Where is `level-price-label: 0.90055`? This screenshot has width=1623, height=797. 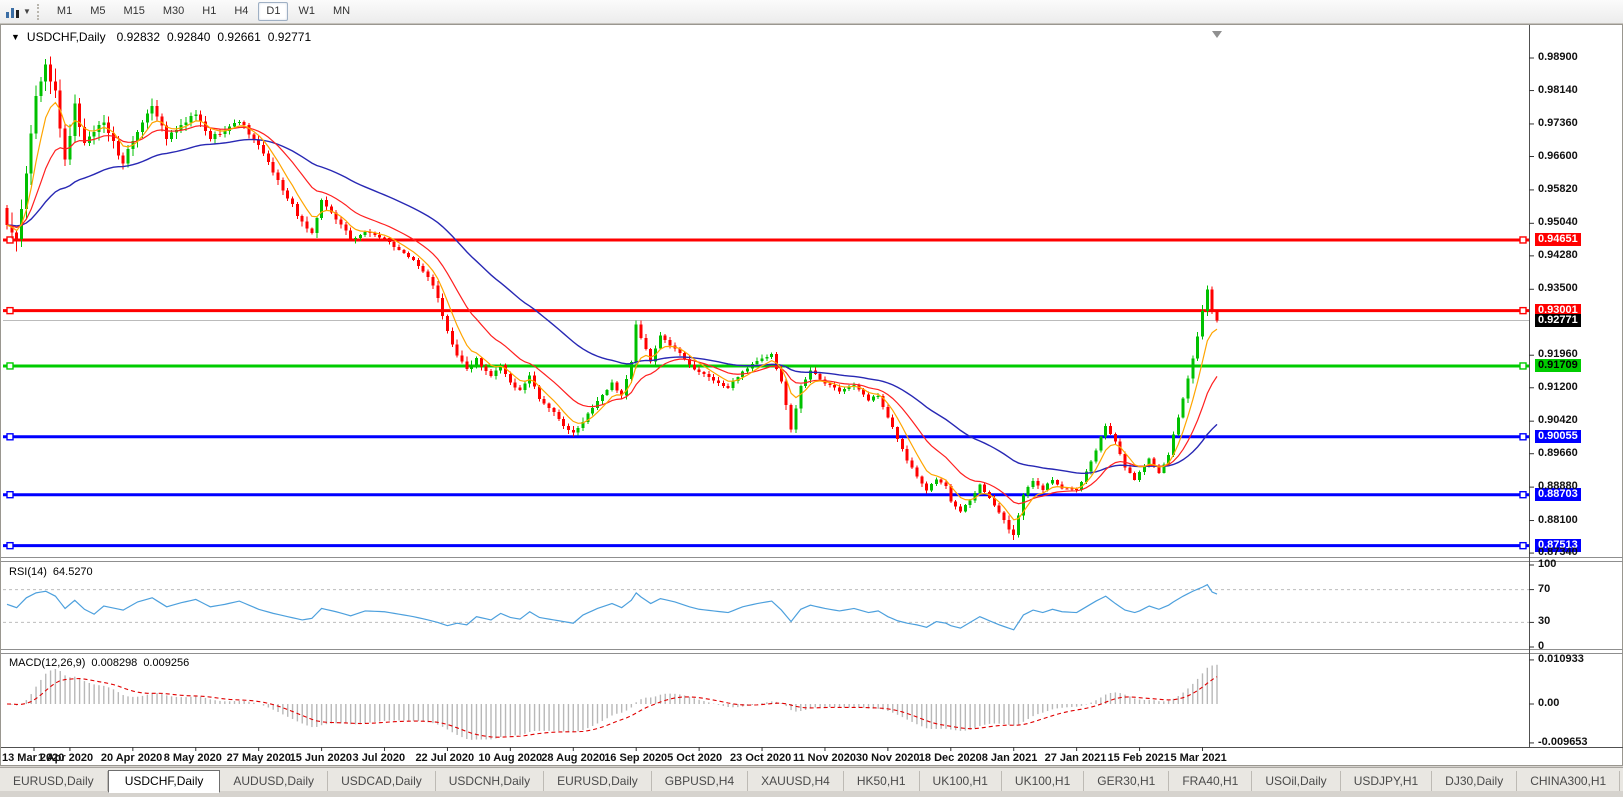
level-price-label: 0.90055 is located at coordinates (1558, 436).